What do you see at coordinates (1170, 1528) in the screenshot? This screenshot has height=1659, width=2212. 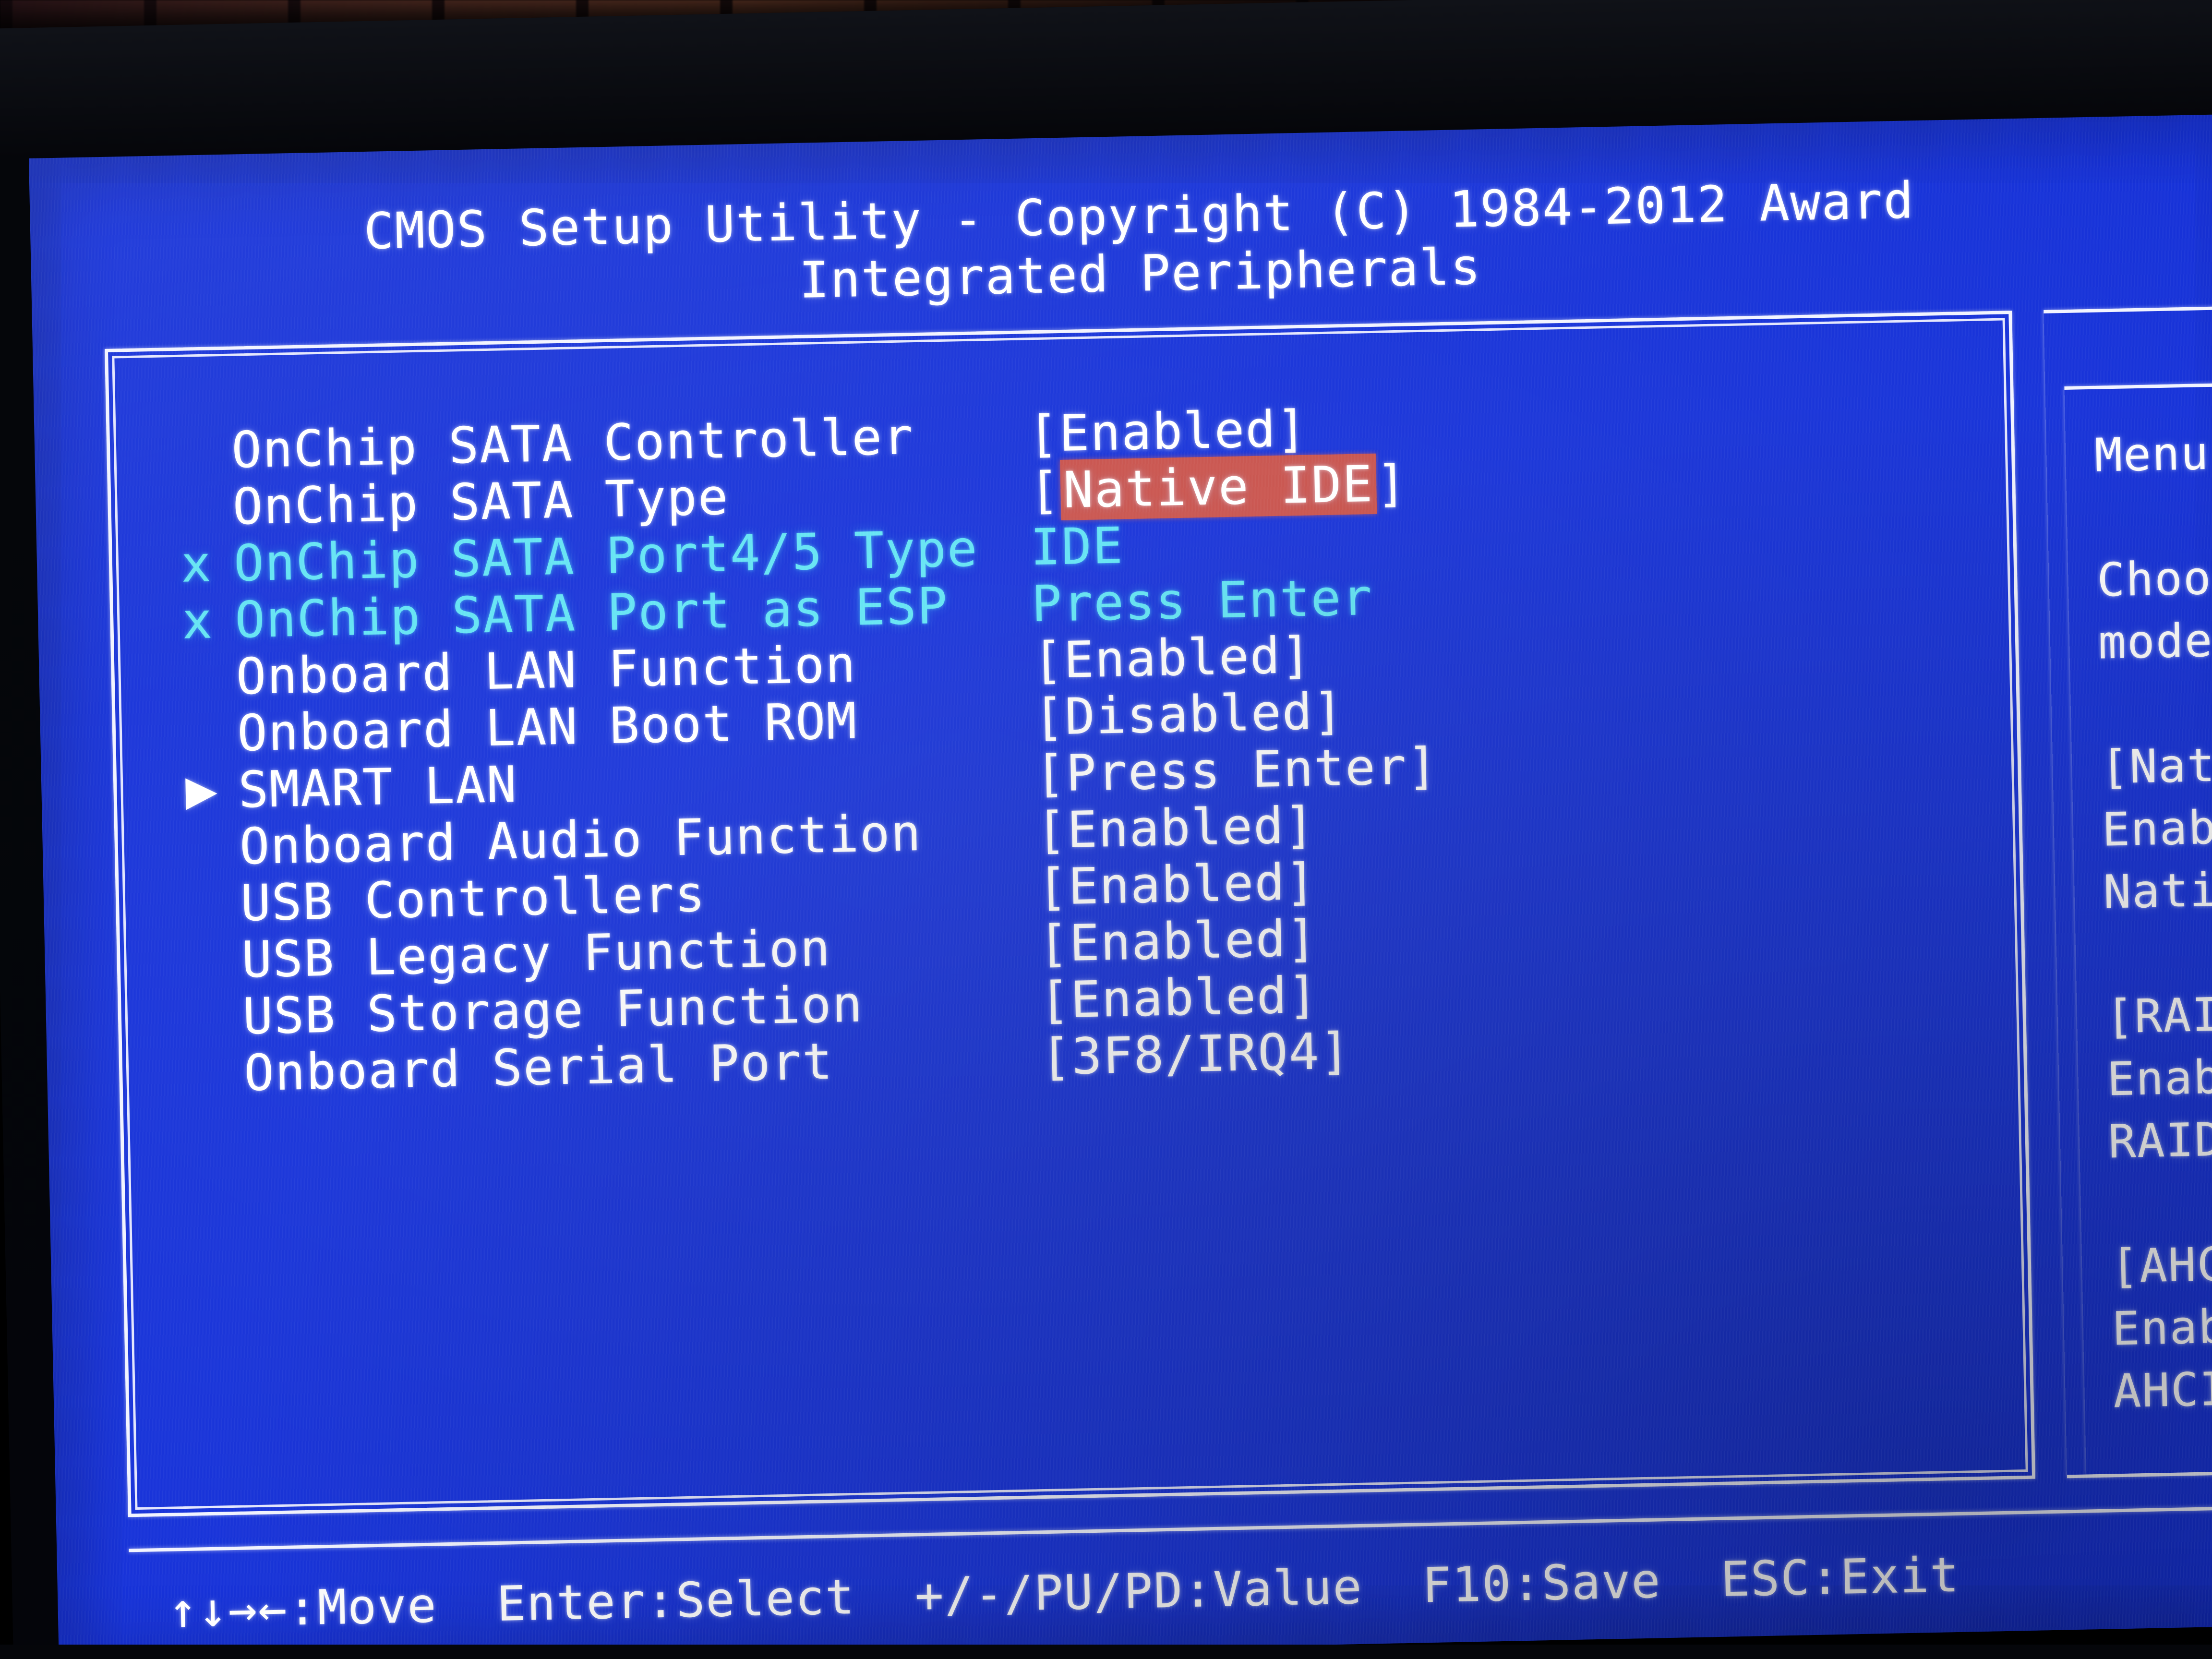 I see `footer-divider` at bounding box center [1170, 1528].